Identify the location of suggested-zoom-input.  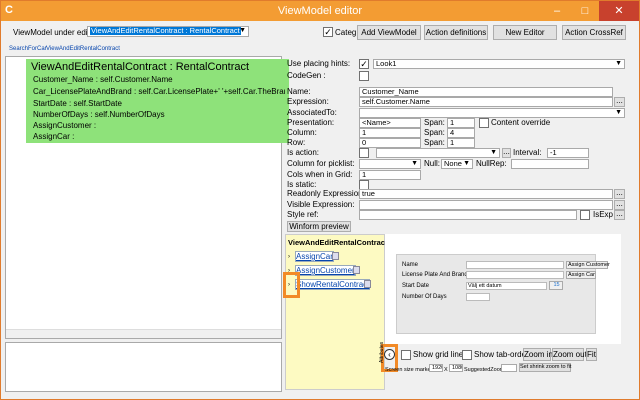
(509, 368).